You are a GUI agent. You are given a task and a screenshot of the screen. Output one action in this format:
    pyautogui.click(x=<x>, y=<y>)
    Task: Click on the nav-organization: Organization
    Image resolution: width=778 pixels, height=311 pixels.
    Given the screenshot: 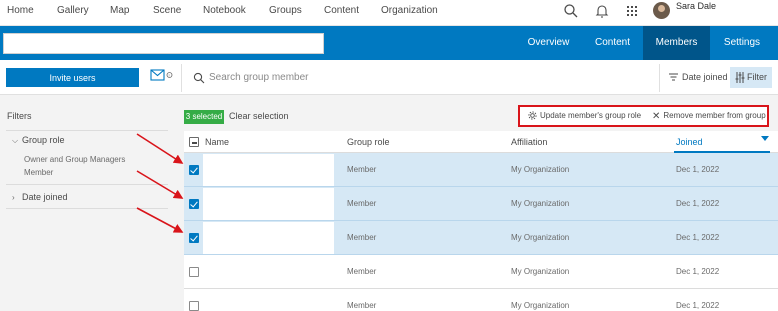 What is the action you would take?
    pyautogui.click(x=409, y=10)
    